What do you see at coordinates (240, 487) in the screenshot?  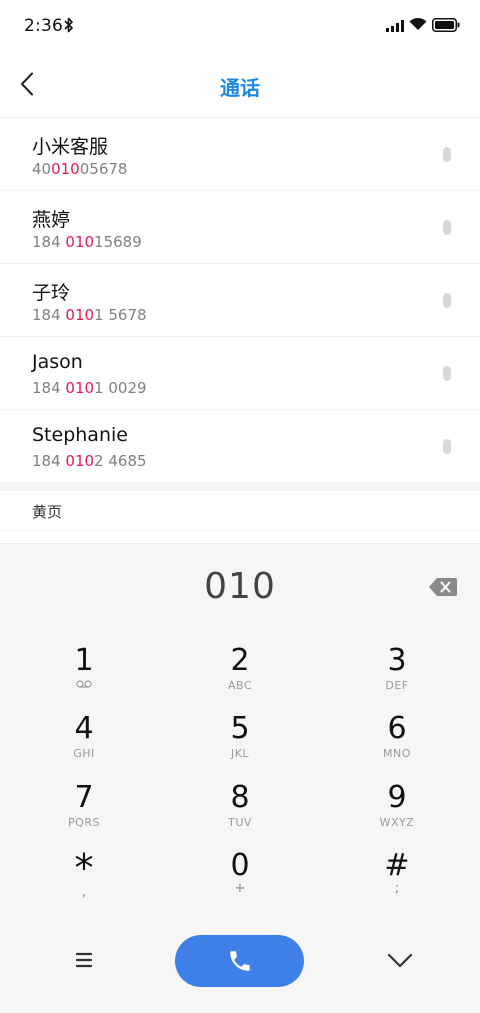 I see `section-gap` at bounding box center [240, 487].